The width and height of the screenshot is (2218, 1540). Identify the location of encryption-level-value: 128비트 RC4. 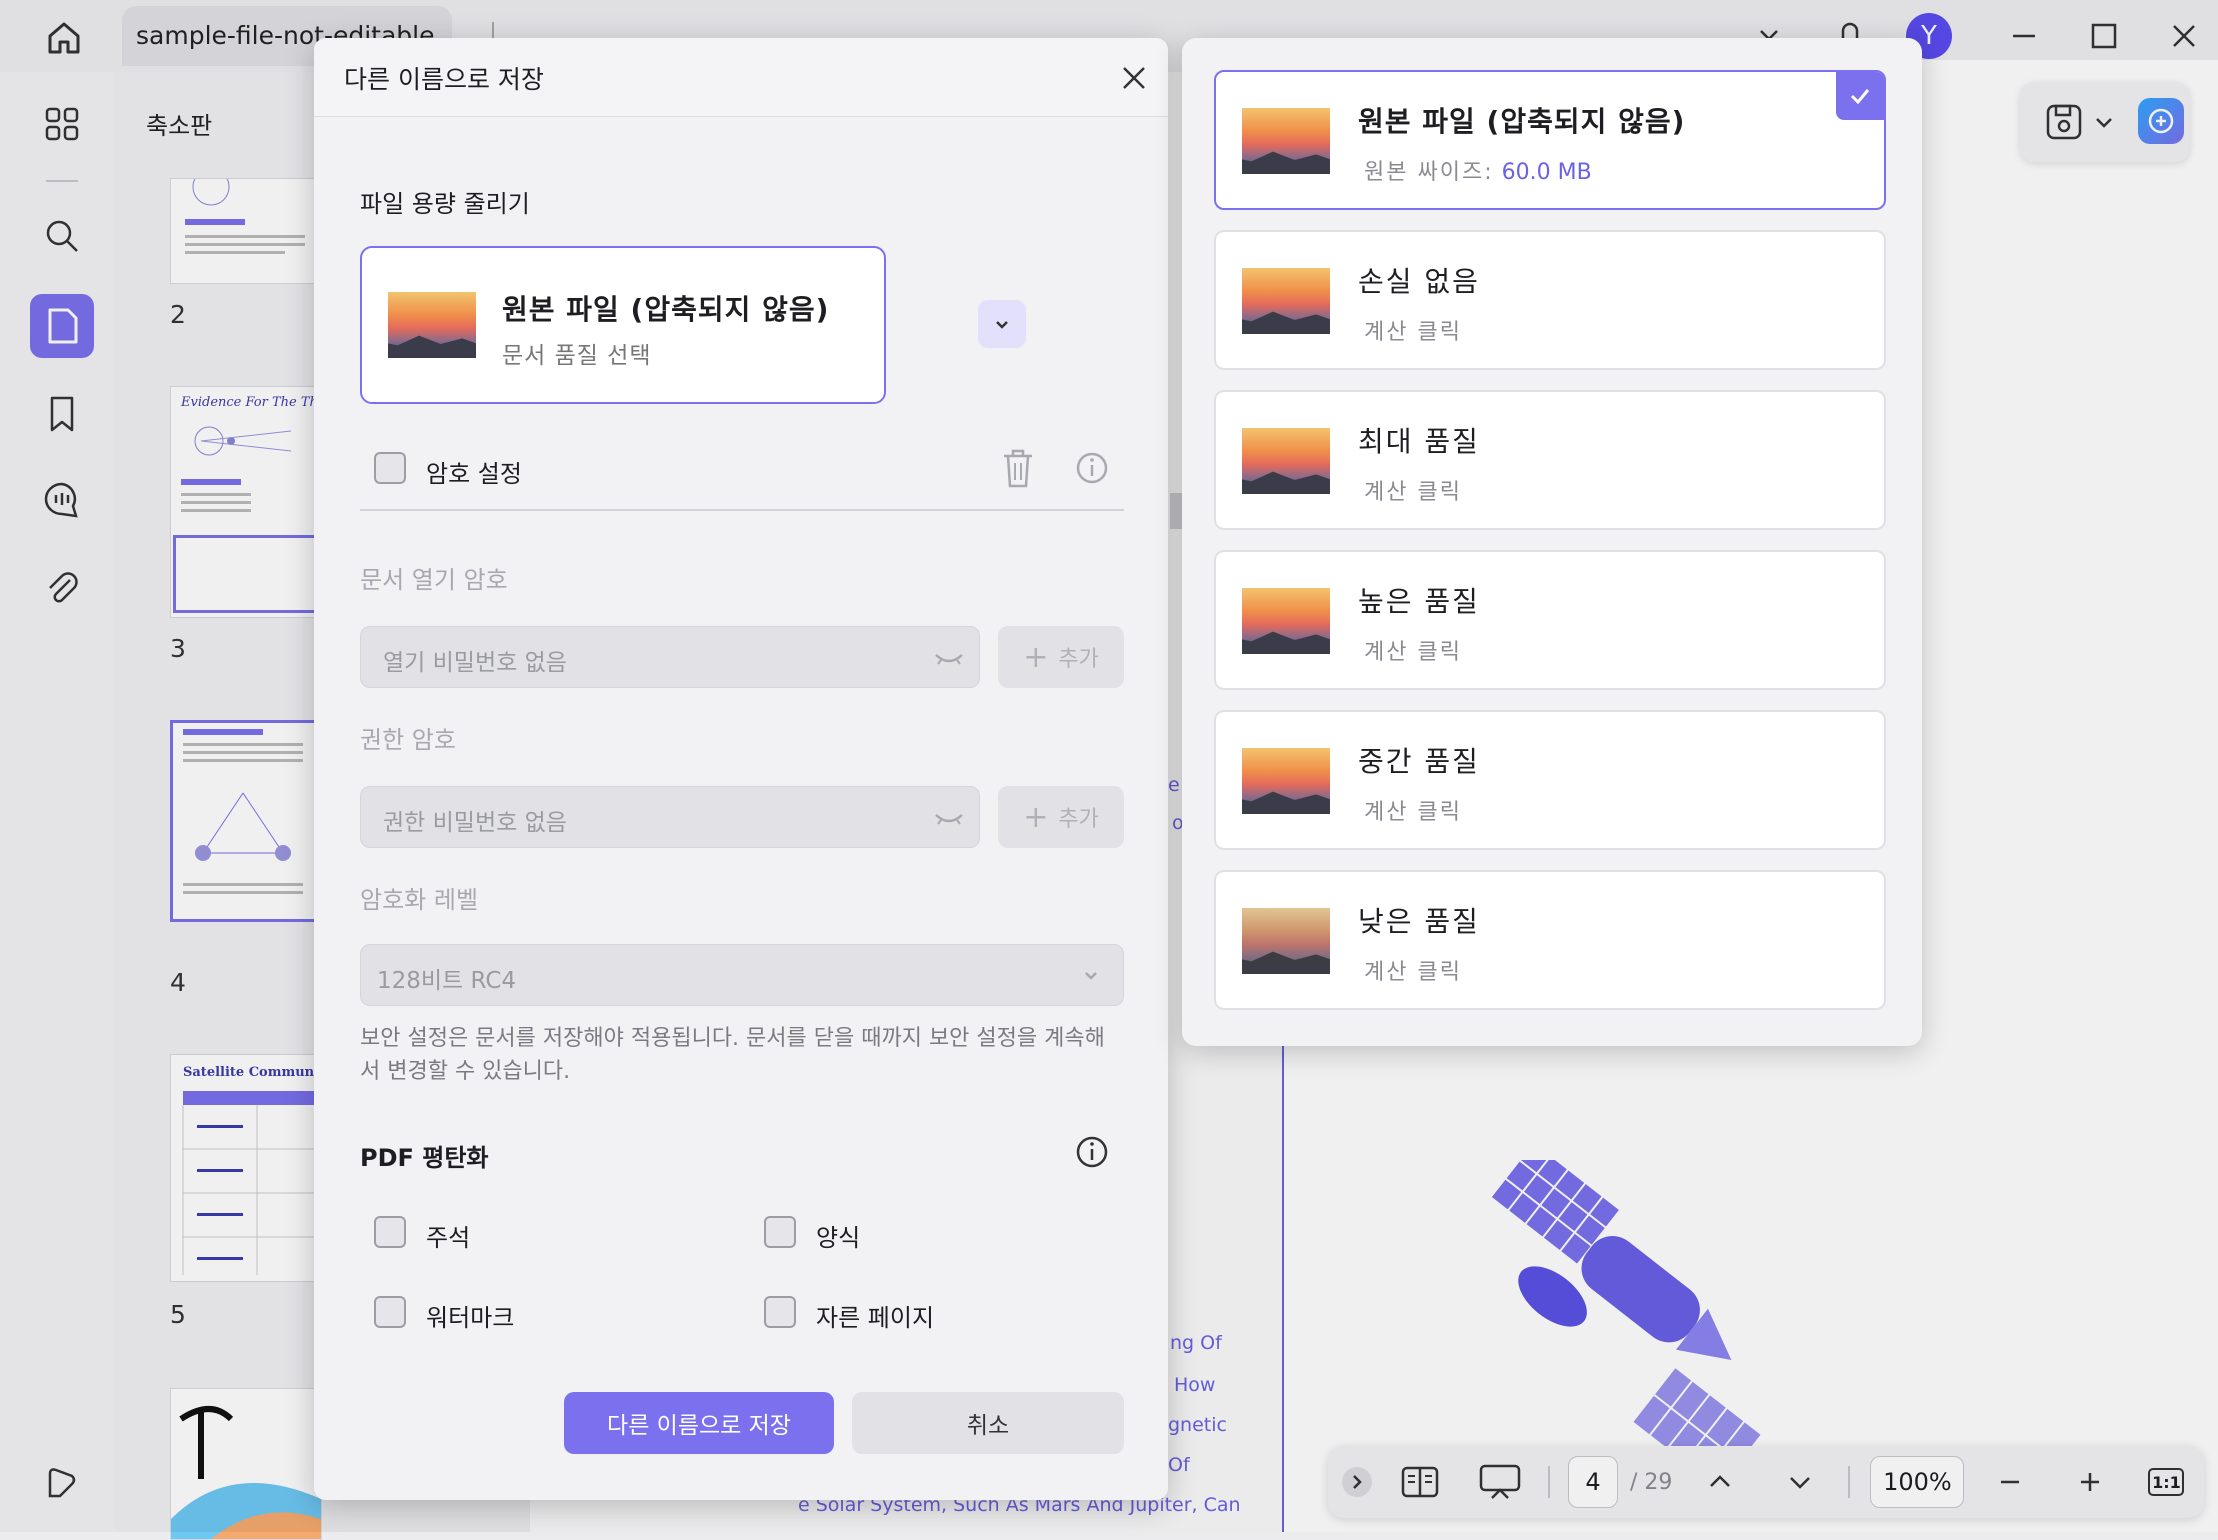
(447, 981).